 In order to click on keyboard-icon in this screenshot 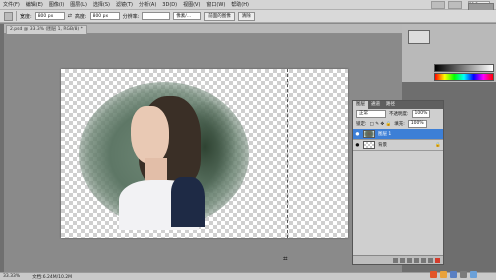, I will do `click(453, 274)`.